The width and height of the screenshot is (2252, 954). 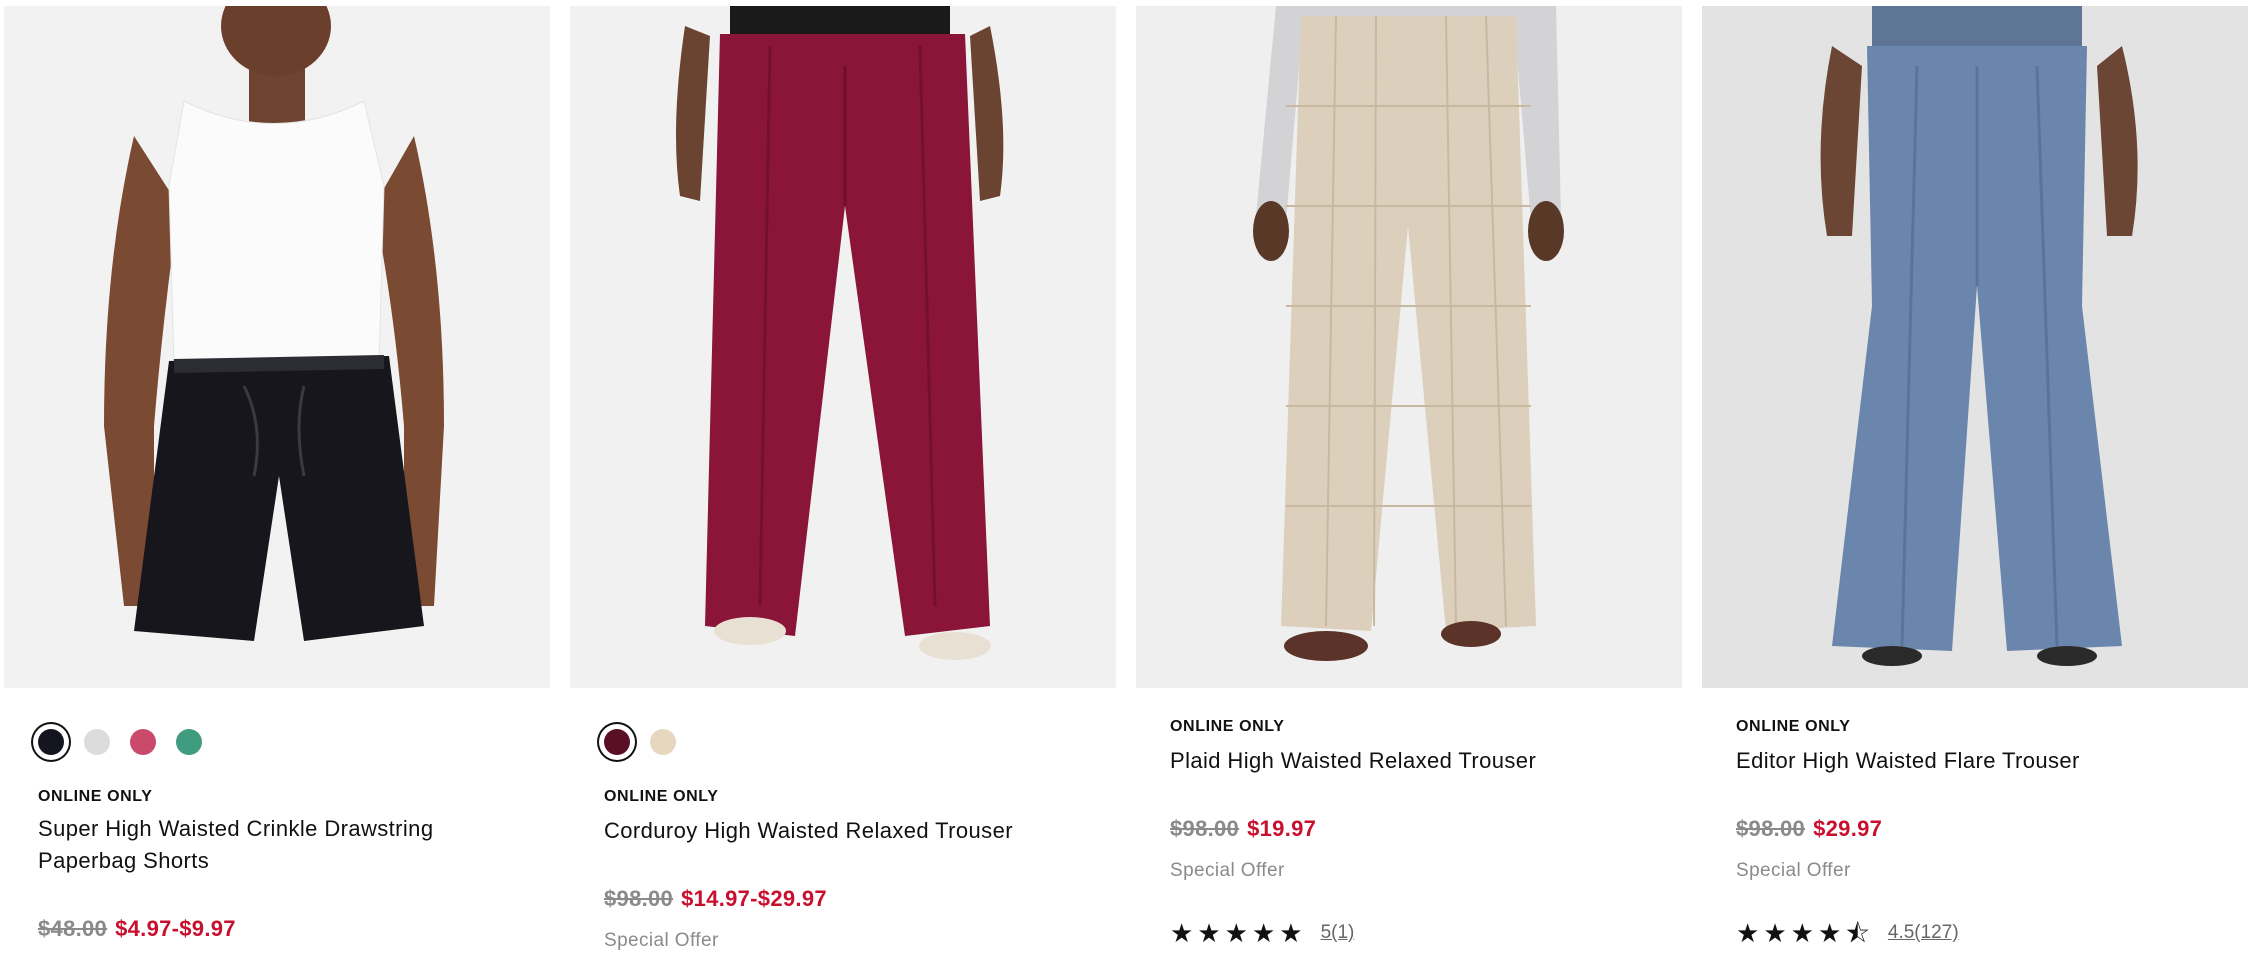 I want to click on sale-price: $29.97, so click(x=1848, y=828).